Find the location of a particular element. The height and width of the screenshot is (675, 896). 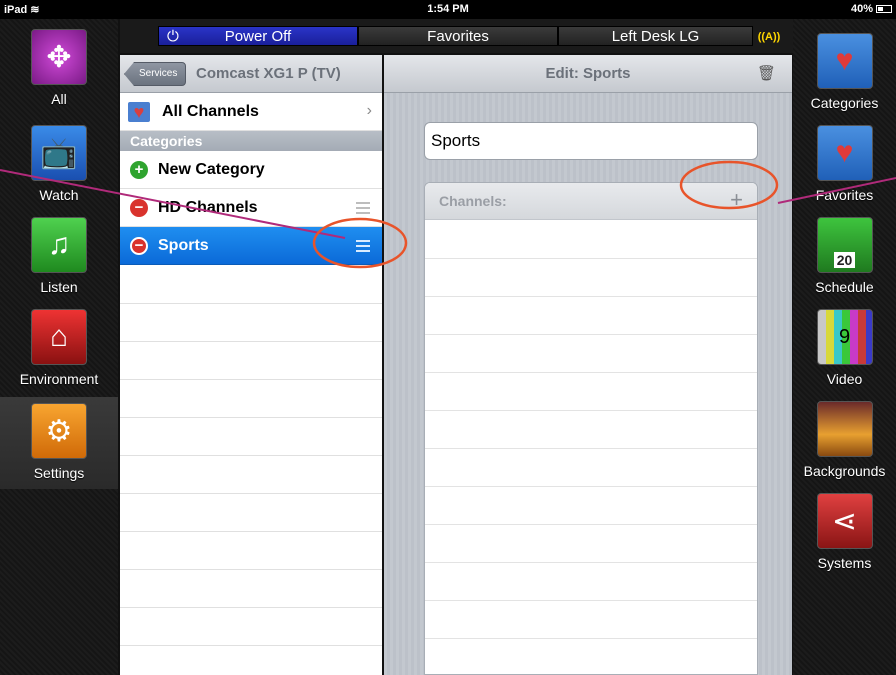

rail-item-categories: ♥ Categories is located at coordinates (844, 79).